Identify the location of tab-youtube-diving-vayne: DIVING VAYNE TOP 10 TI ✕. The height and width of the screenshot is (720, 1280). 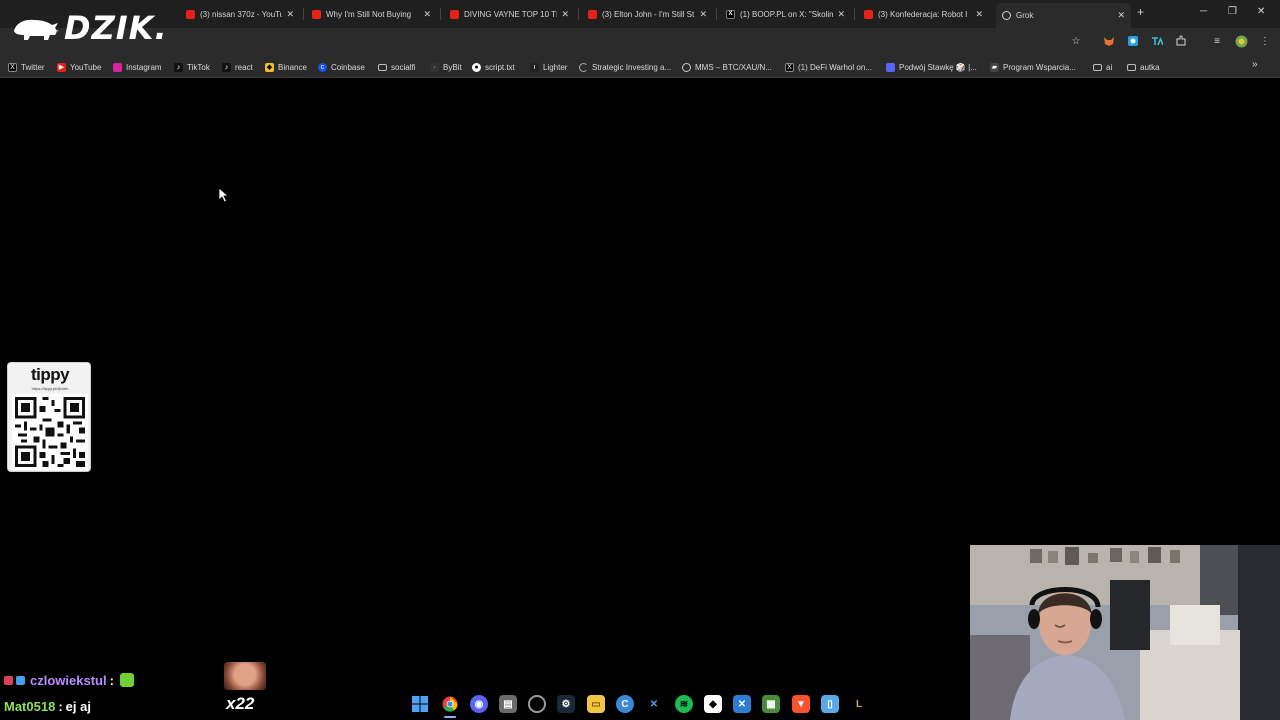
(509, 14).